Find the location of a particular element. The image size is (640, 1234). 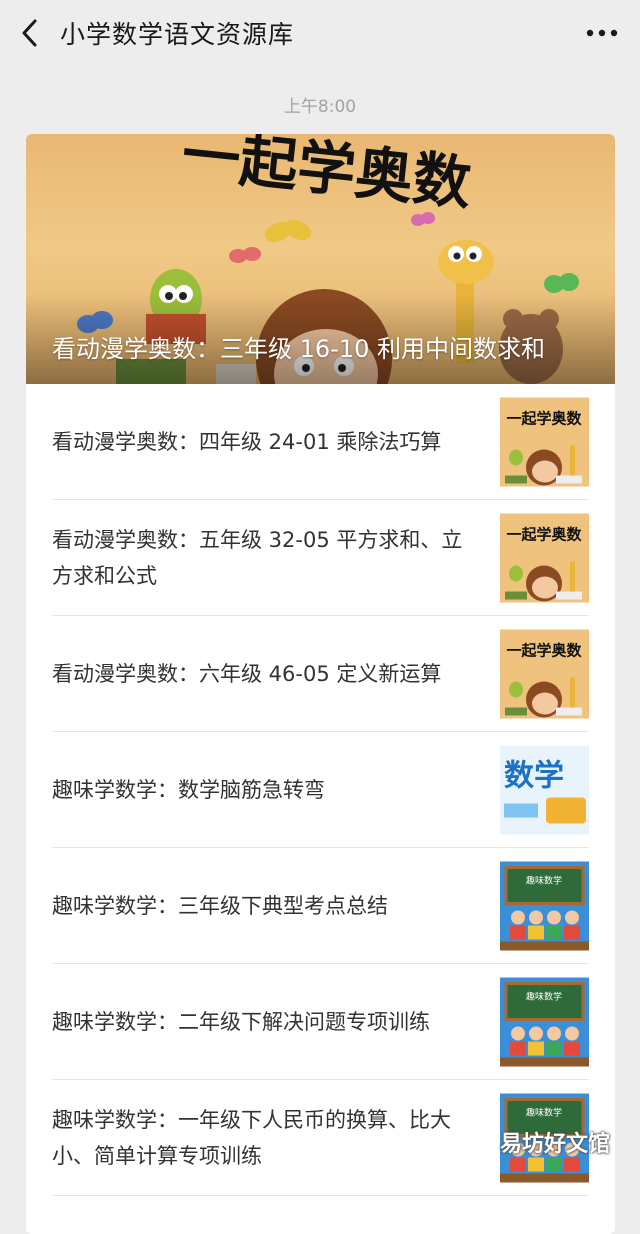

chevron-left-icon is located at coordinates (30, 33).